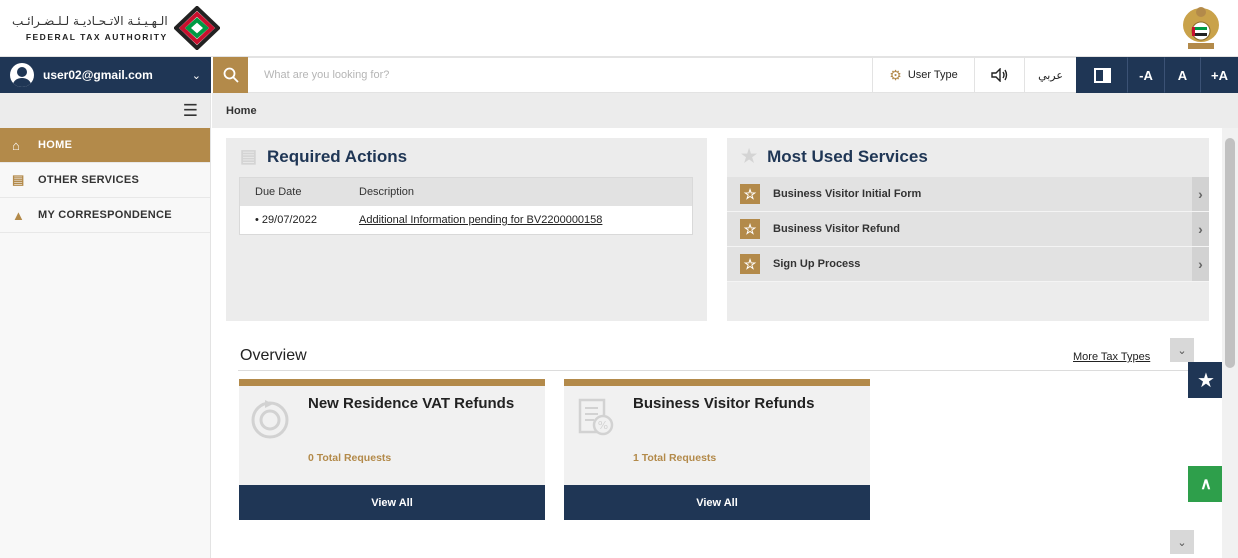 This screenshot has width=1238, height=558. What do you see at coordinates (466, 192) in the screenshot?
I see `table-header: Due Date Description` at bounding box center [466, 192].